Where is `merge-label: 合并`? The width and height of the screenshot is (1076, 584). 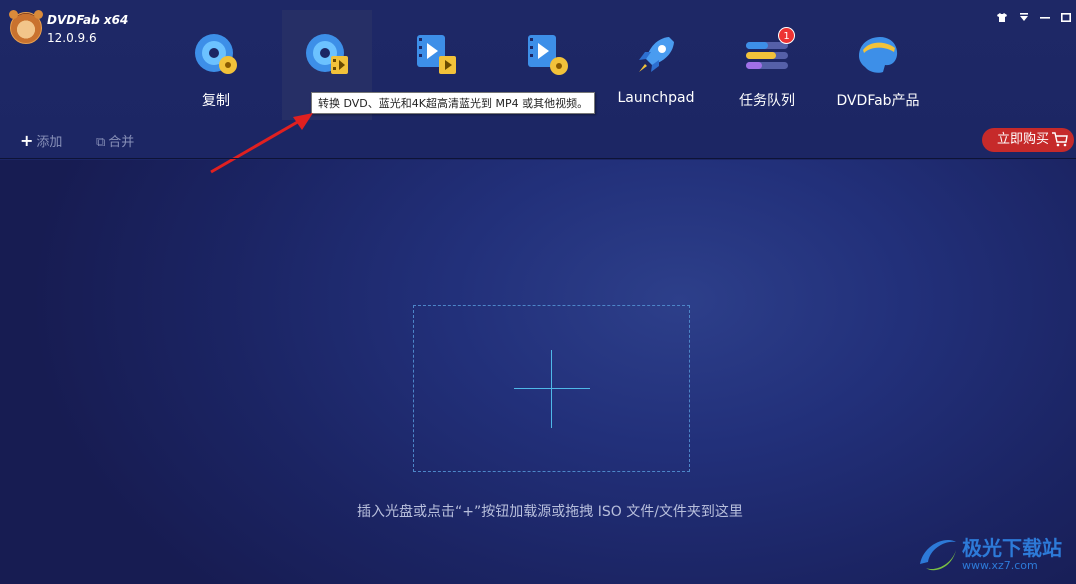
merge-label: 合并 is located at coordinates (121, 142).